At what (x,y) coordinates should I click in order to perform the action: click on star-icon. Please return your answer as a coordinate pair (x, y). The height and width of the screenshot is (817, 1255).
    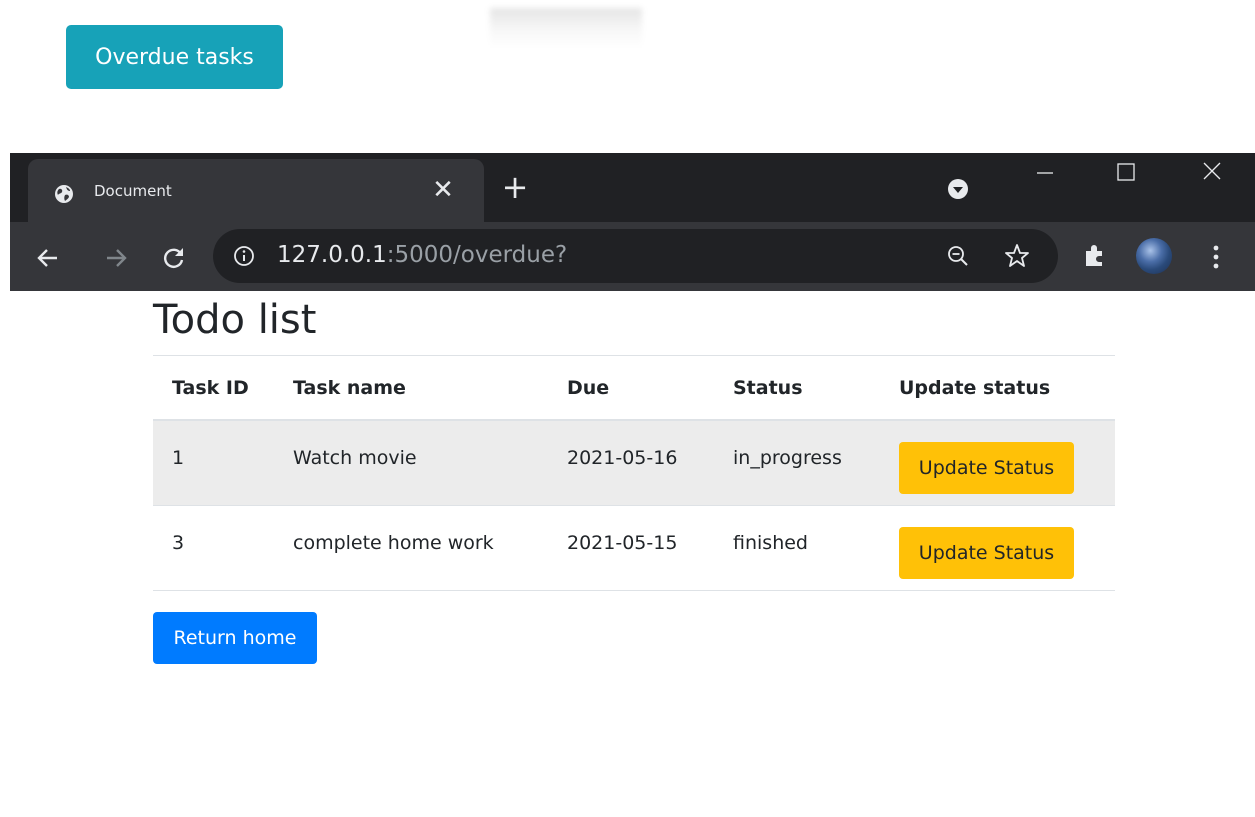
    Looking at the image, I should click on (1017, 256).